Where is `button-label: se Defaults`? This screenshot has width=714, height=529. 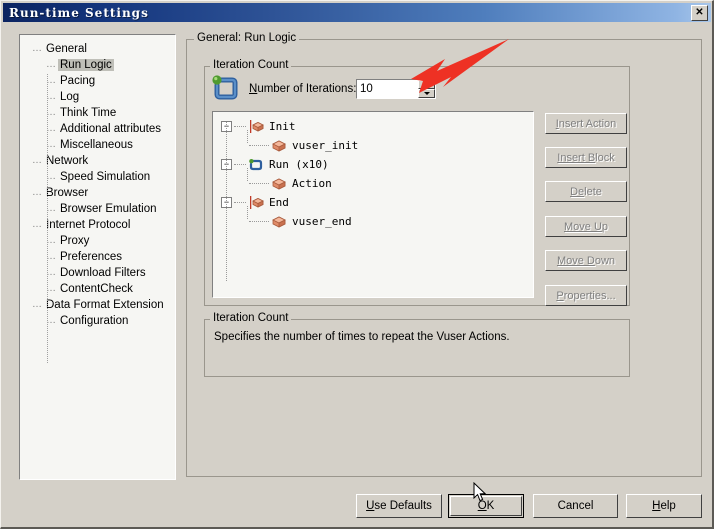
button-label: se Defaults is located at coordinates (403, 506).